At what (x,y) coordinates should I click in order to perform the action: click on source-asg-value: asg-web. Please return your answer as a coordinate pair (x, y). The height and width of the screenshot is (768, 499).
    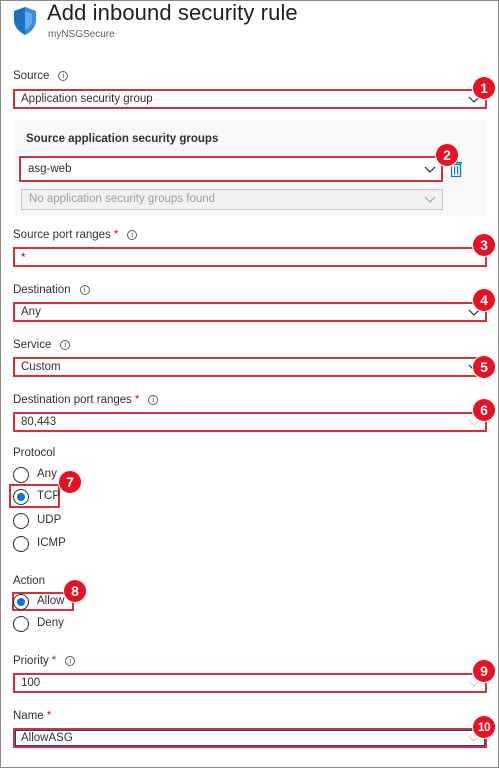
    Looking at the image, I should click on (50, 169).